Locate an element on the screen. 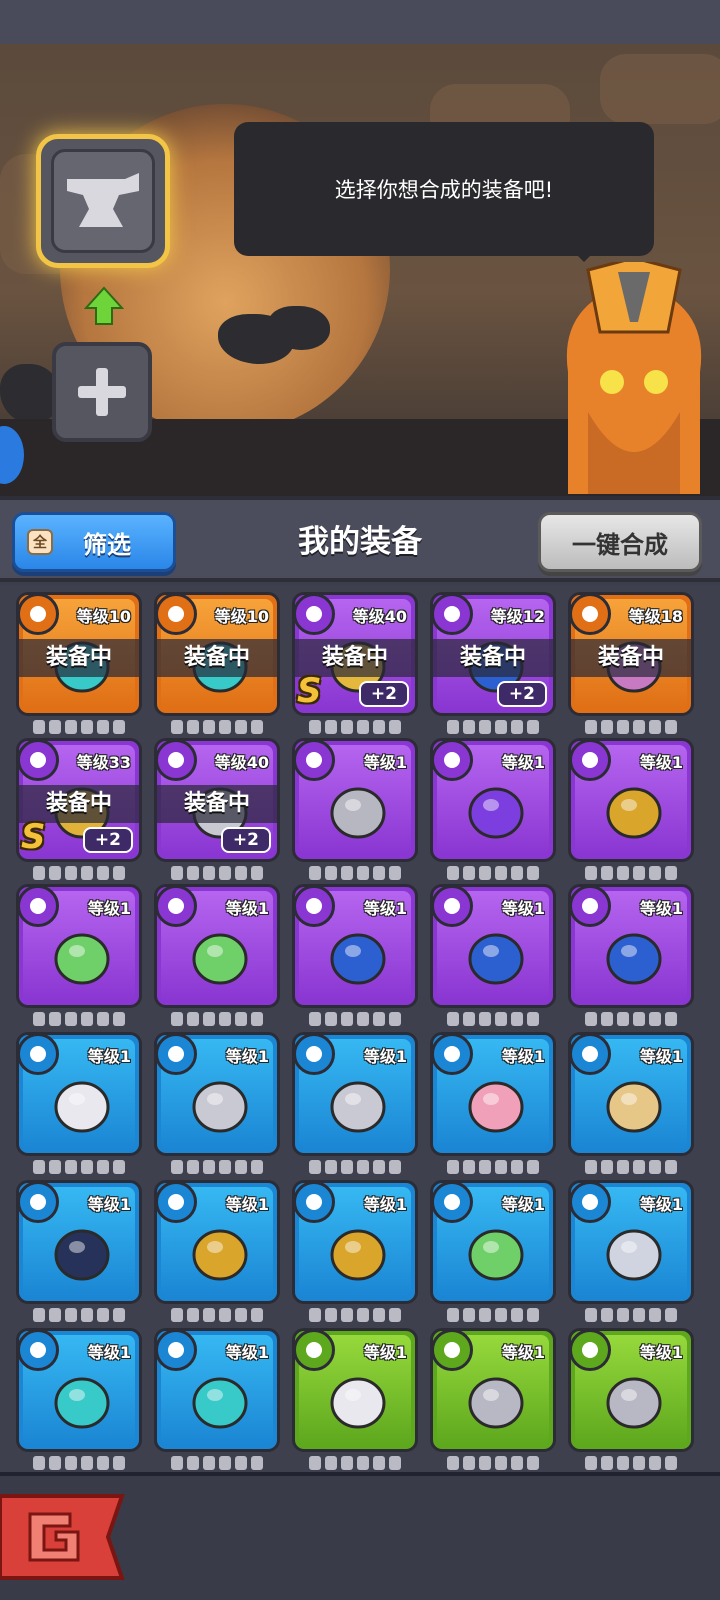 The image size is (720, 1600). great-axe-icon is located at coordinates (82, 1104).